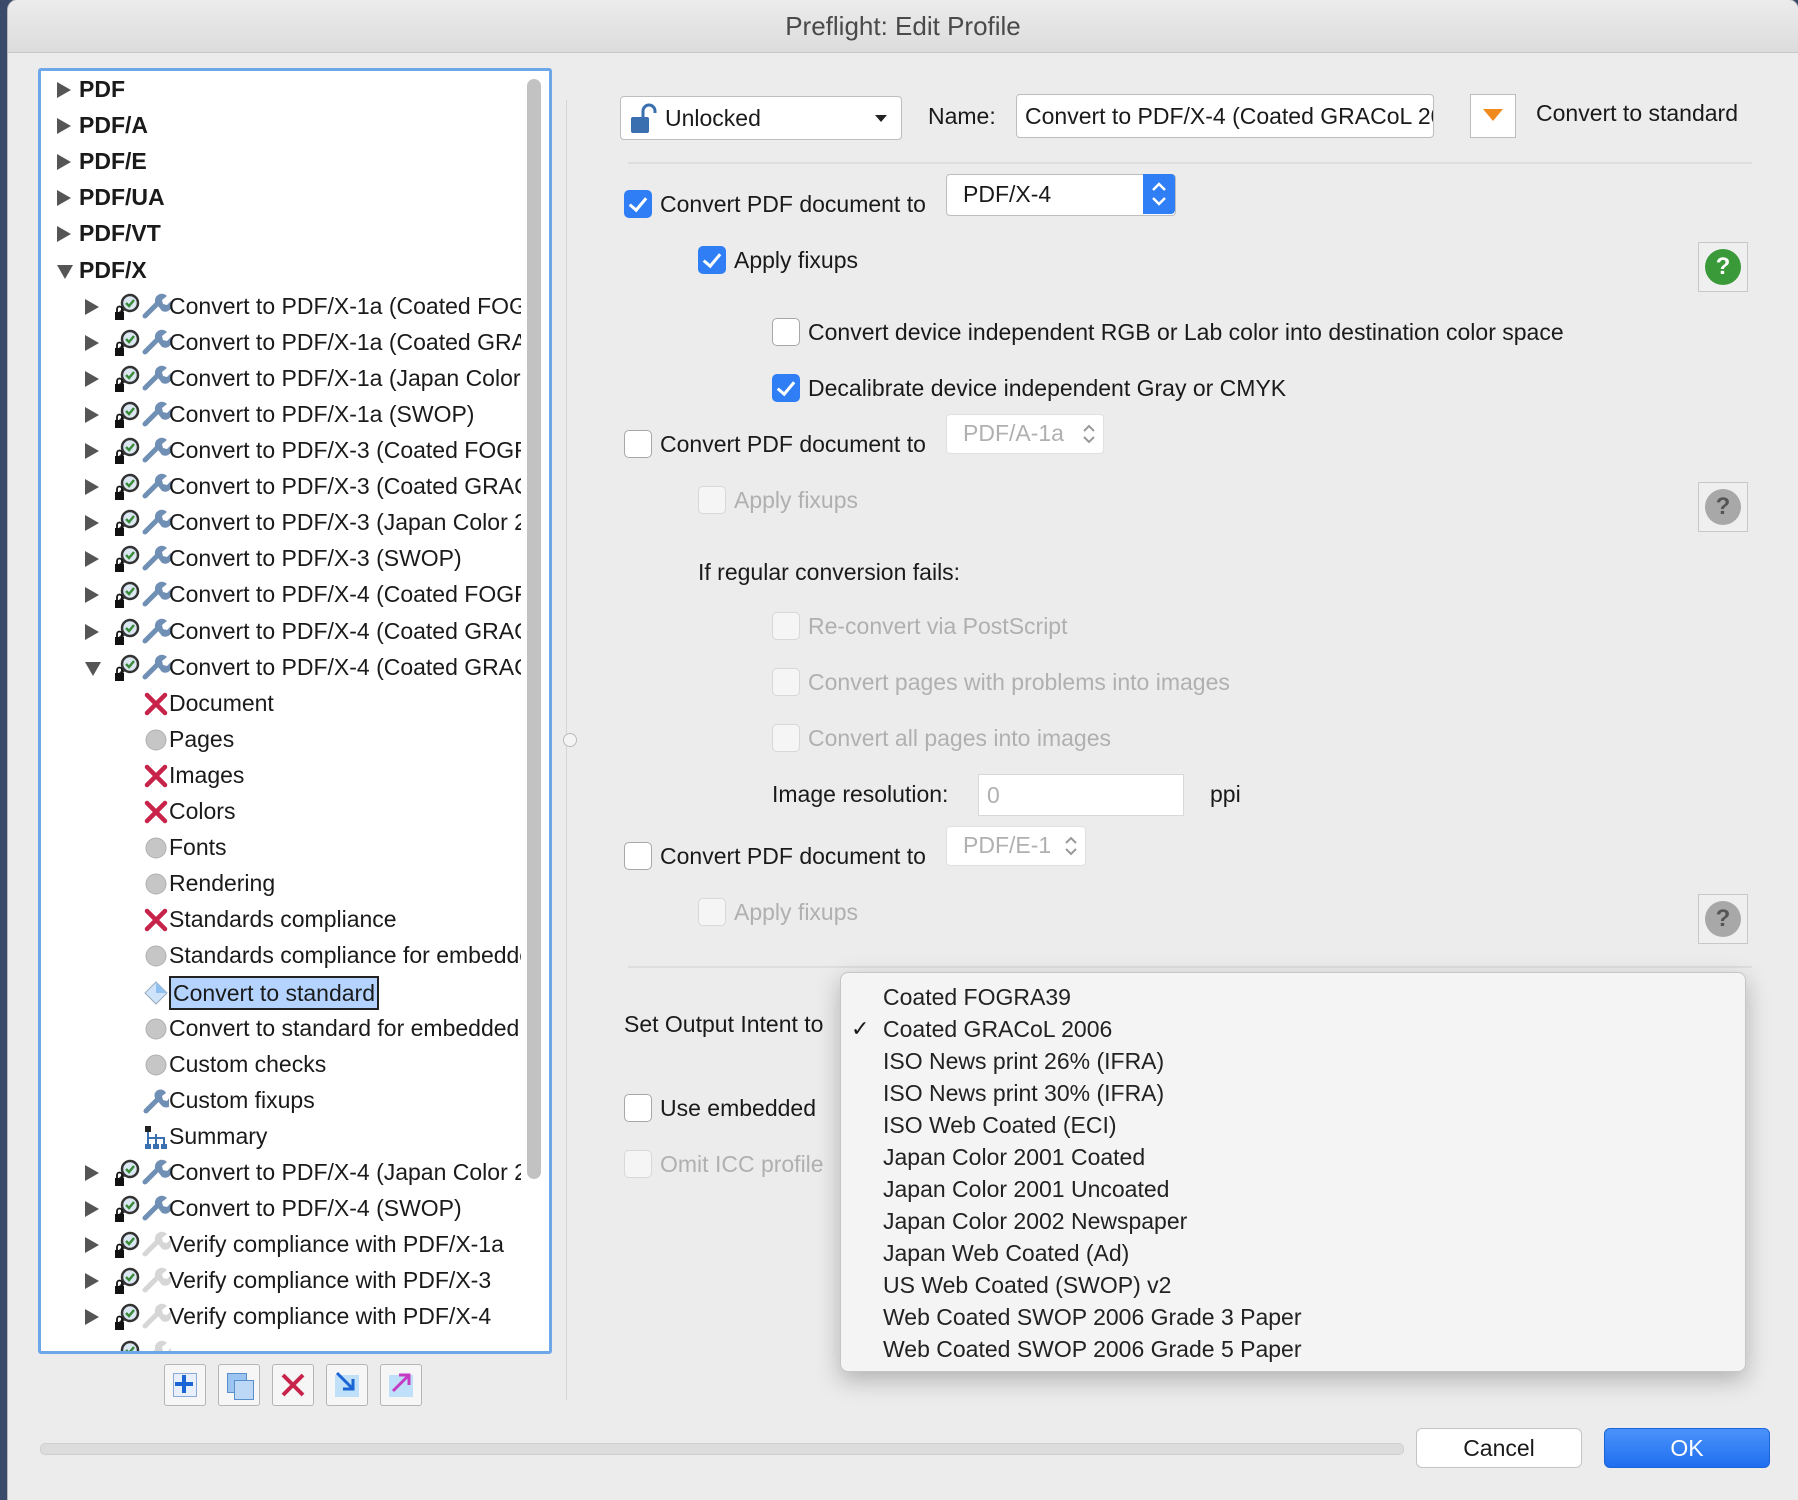  What do you see at coordinates (239, 1385) in the screenshot?
I see `duplicate-profile-button` at bounding box center [239, 1385].